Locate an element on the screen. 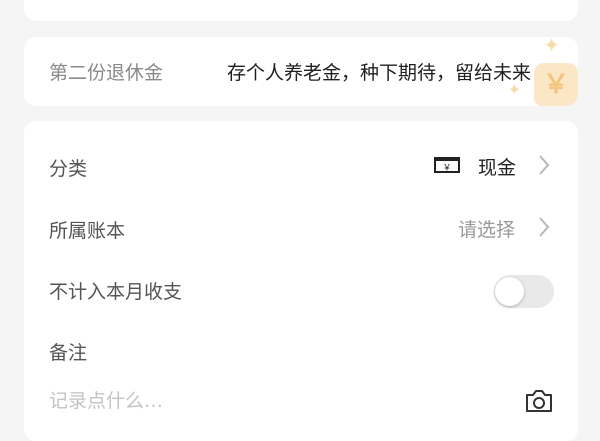 The width and height of the screenshot is (600, 441). camera-icon is located at coordinates (539, 401).